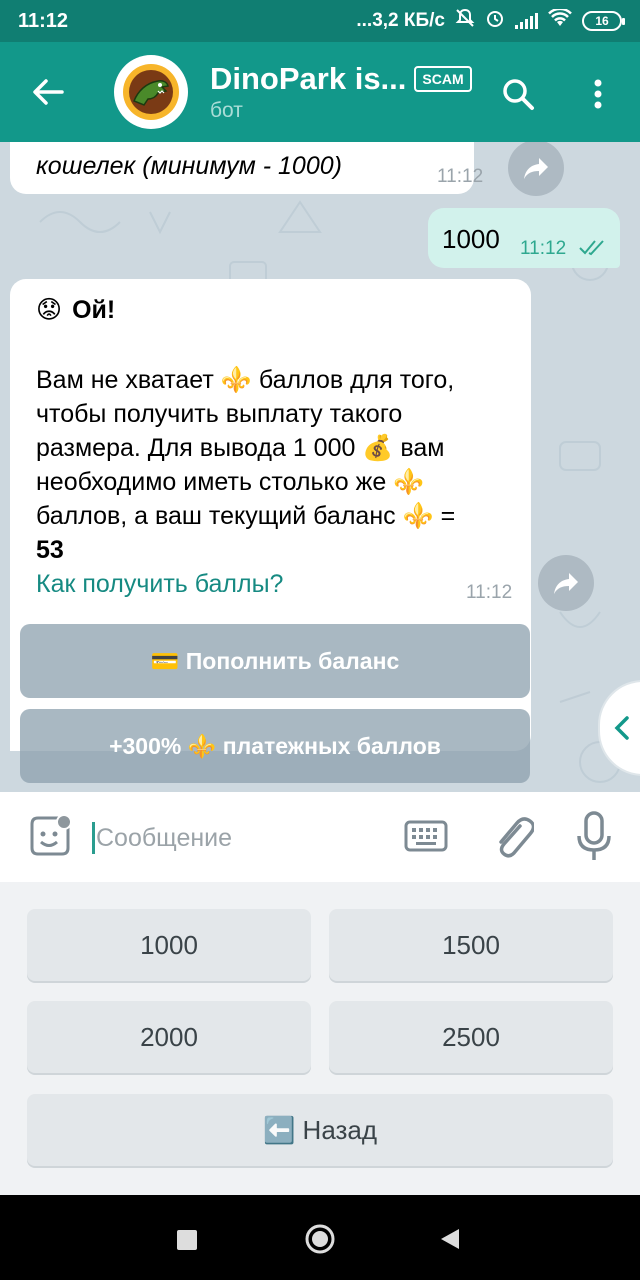 The image size is (640, 1280). What do you see at coordinates (226, 110) in the screenshot?
I see `chat-subtitle: бот` at bounding box center [226, 110].